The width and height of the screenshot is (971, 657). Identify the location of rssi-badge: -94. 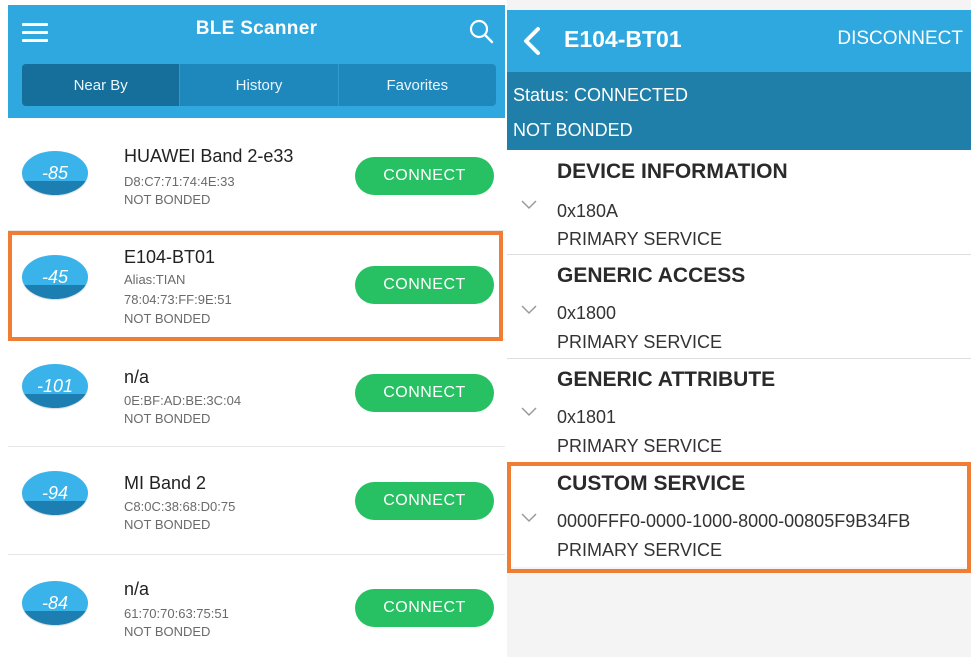
(55, 493).